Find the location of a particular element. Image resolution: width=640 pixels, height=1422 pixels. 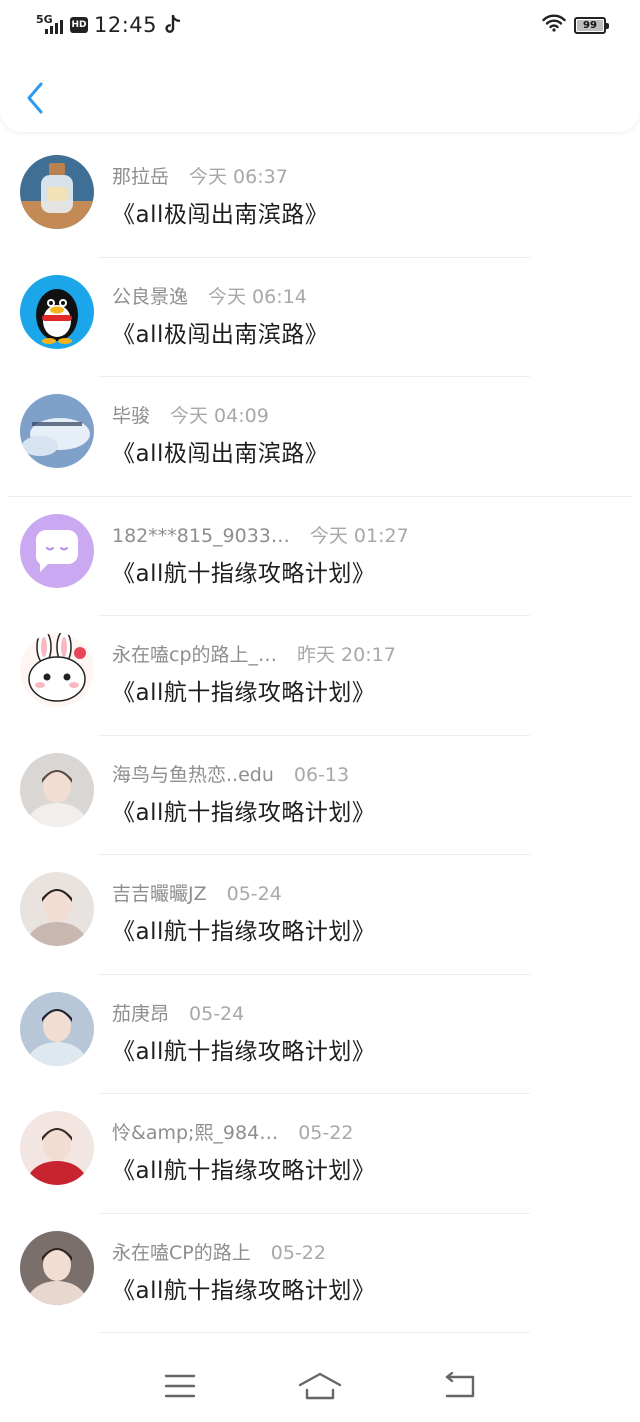

list-item: 182***815_9033… 今天 01:27 《all航十指缘攻略计划》 is located at coordinates (320, 556).